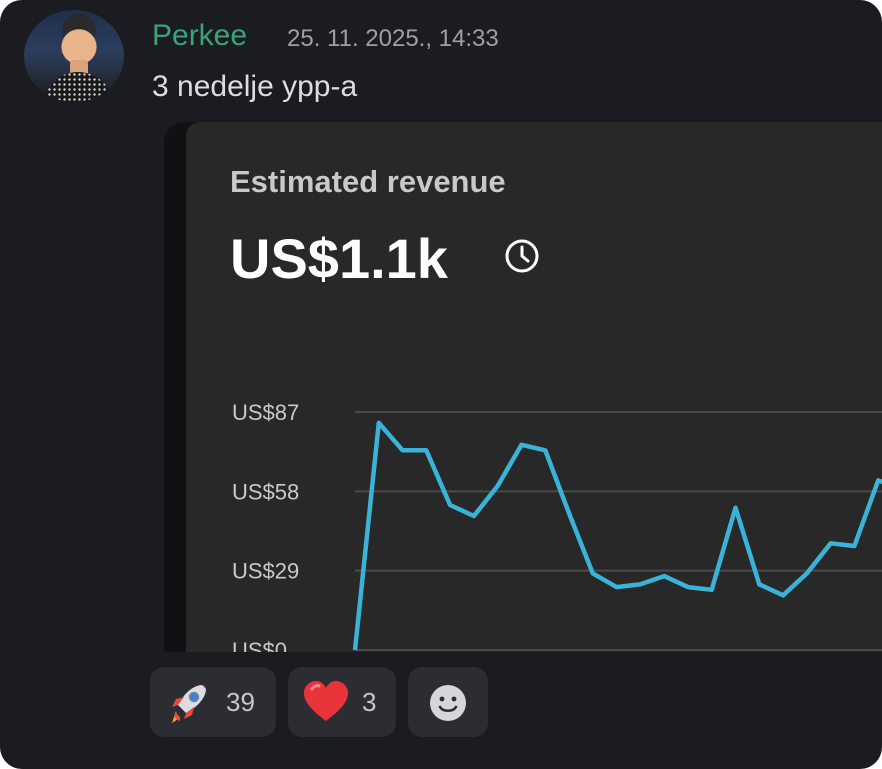 This screenshot has width=882, height=769. What do you see at coordinates (265, 491) in the screenshot?
I see `y-tick-label: US$58` at bounding box center [265, 491].